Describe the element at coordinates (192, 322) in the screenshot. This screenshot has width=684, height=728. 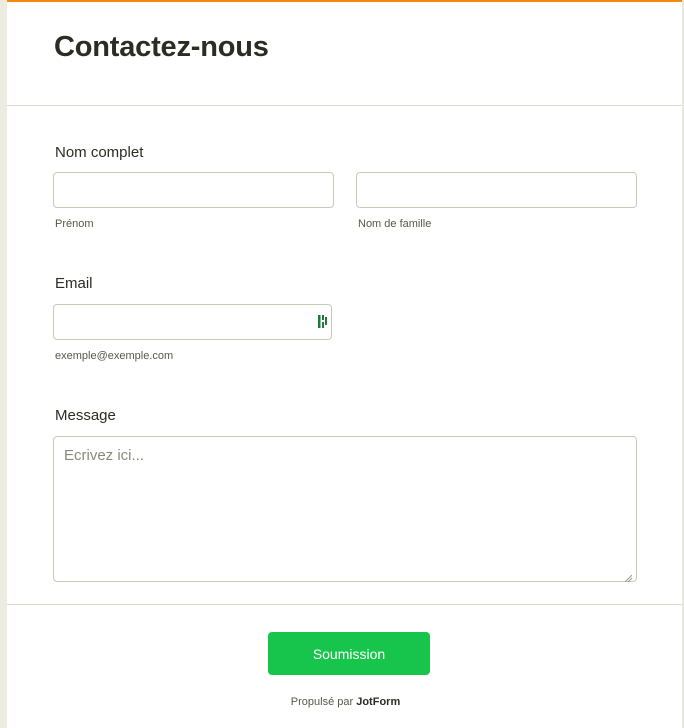
I see `email-input` at that location.